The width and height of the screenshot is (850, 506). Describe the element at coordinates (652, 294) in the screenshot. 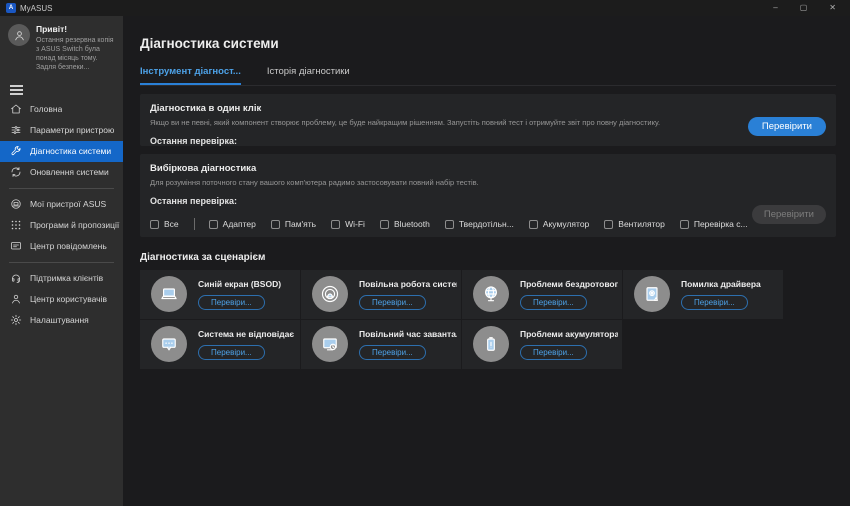

I see `driver-error-icon` at that location.